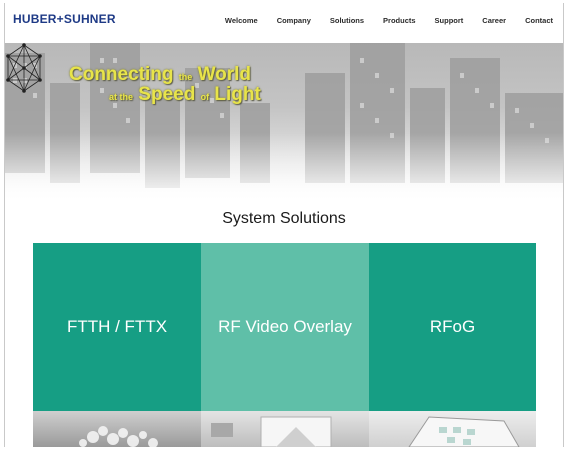 This screenshot has width=566, height=450. What do you see at coordinates (539, 20) in the screenshot?
I see `nav-contact: Contact` at bounding box center [539, 20].